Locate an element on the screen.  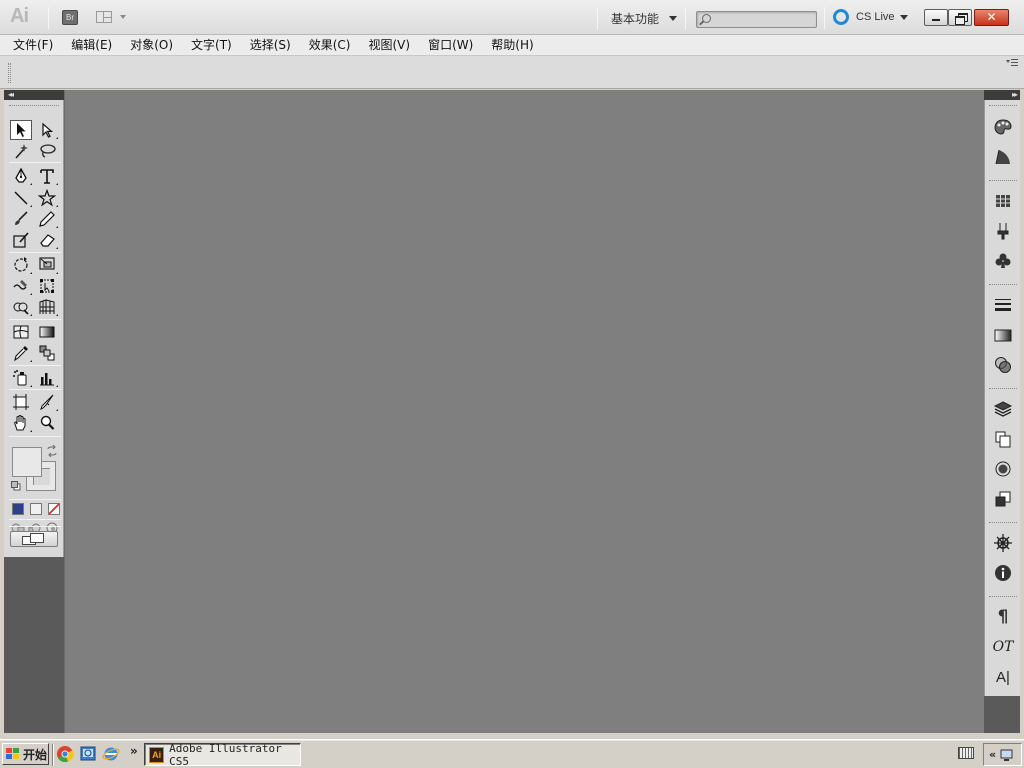
free-transform-tool is located at coordinates (47, 286).